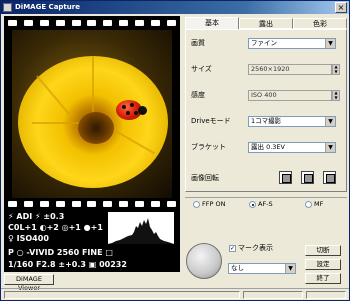 This screenshot has width=350, height=301. I want to click on status-bar, so click(175, 294).